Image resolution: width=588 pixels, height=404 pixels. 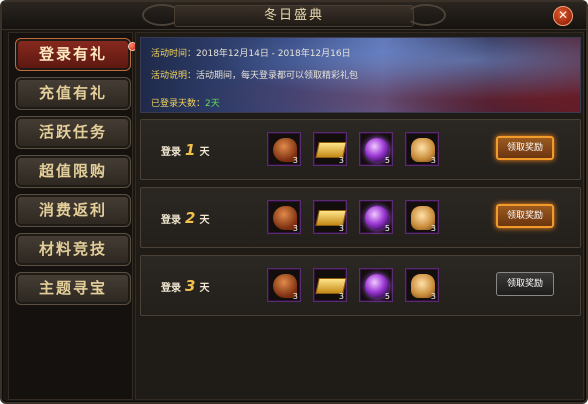 I want to click on sidebar-item-limited-purchase: 超值限购, so click(x=73, y=171).